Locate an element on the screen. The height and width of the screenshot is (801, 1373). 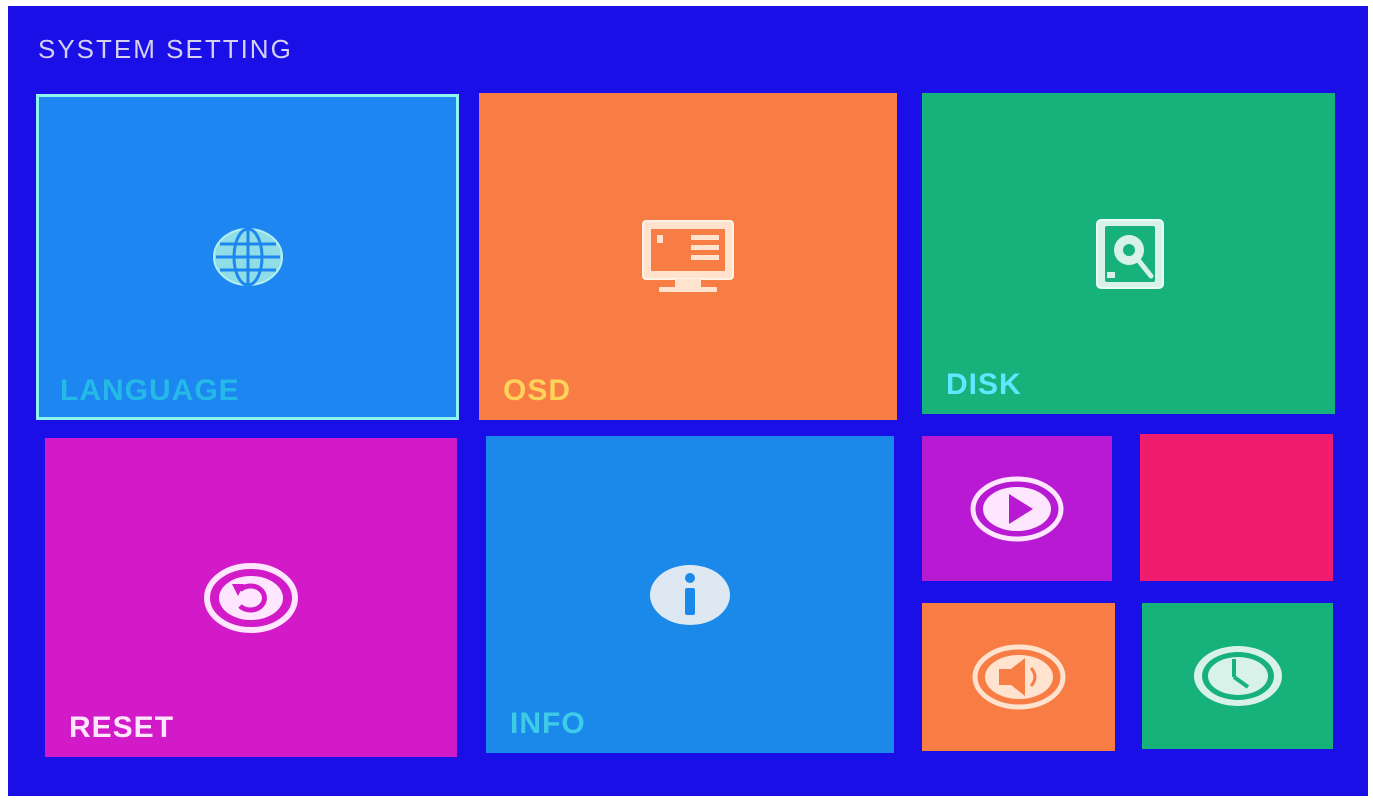
audio-tile is located at coordinates (1018, 677).